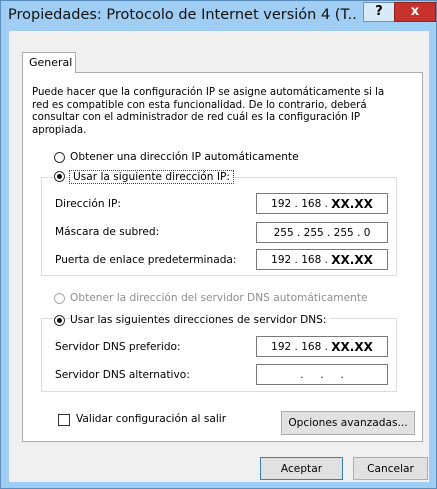 The height and width of the screenshot is (489, 437). Describe the element at coordinates (151, 177) in the screenshot. I see `ip-manual-label: Usar la siguiente dirección IP:` at that location.